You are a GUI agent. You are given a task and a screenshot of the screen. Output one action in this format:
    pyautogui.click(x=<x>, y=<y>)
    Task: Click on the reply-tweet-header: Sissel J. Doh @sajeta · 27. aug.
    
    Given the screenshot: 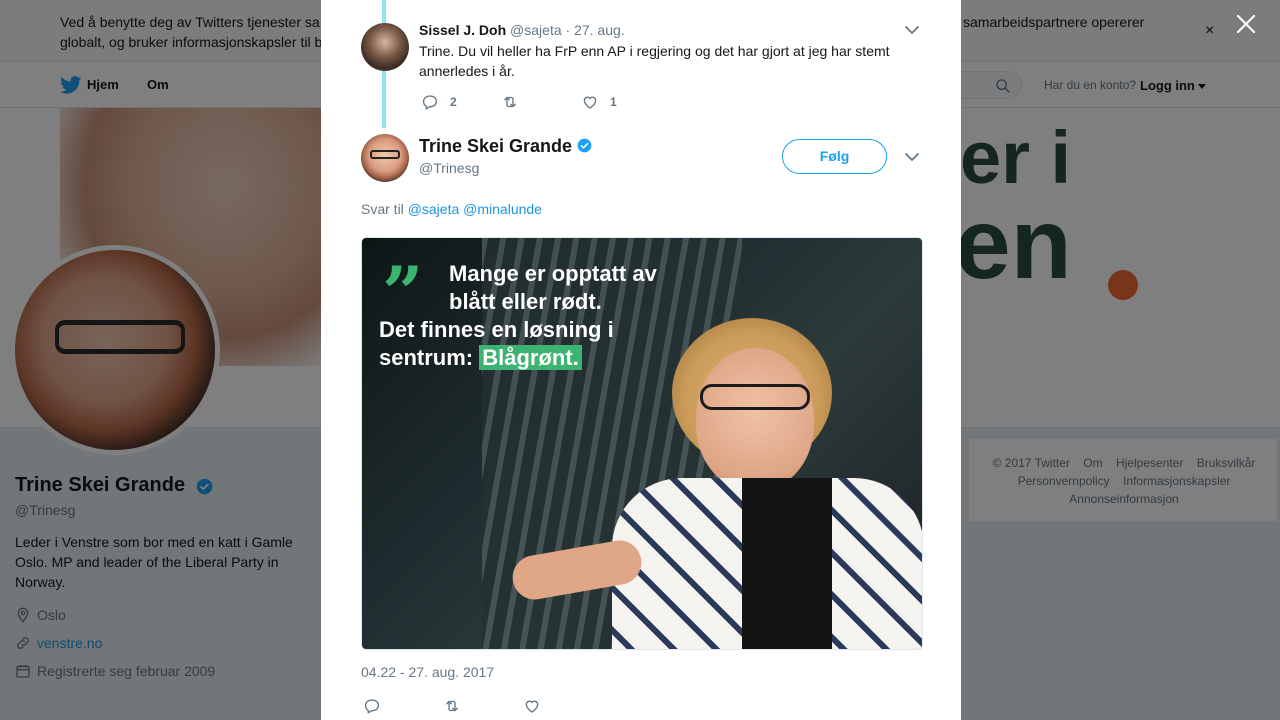 What is the action you would take?
    pyautogui.click(x=522, y=30)
    